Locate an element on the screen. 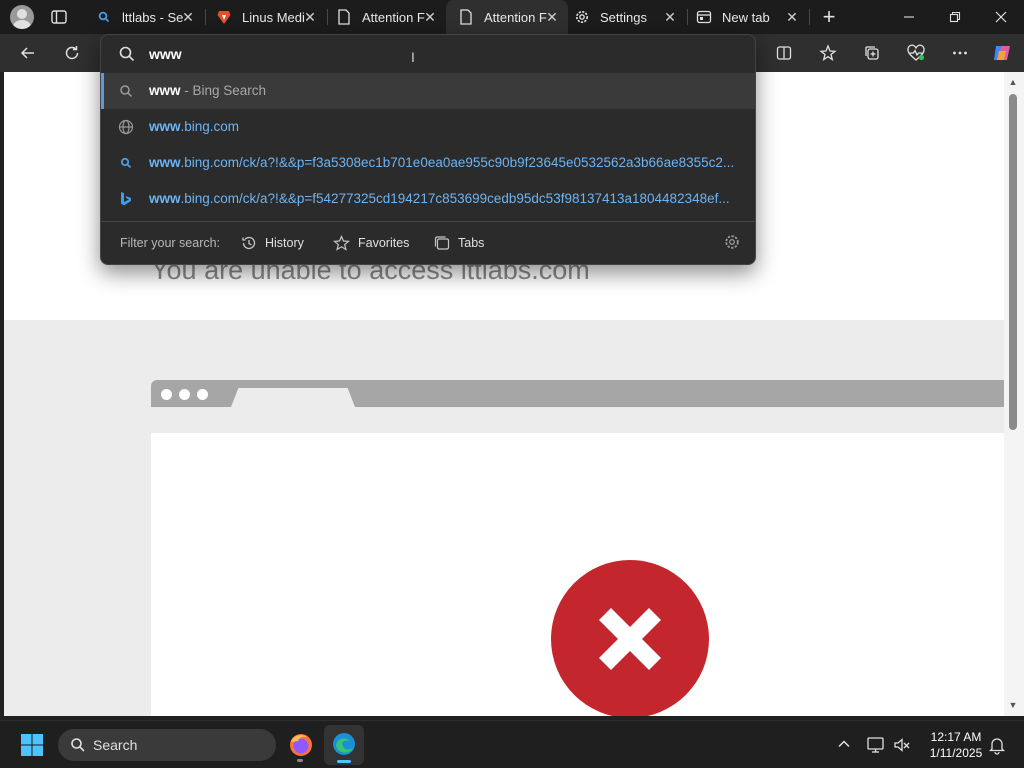 The width and height of the screenshot is (1024, 768). favorites-button is located at coordinates (828, 53).